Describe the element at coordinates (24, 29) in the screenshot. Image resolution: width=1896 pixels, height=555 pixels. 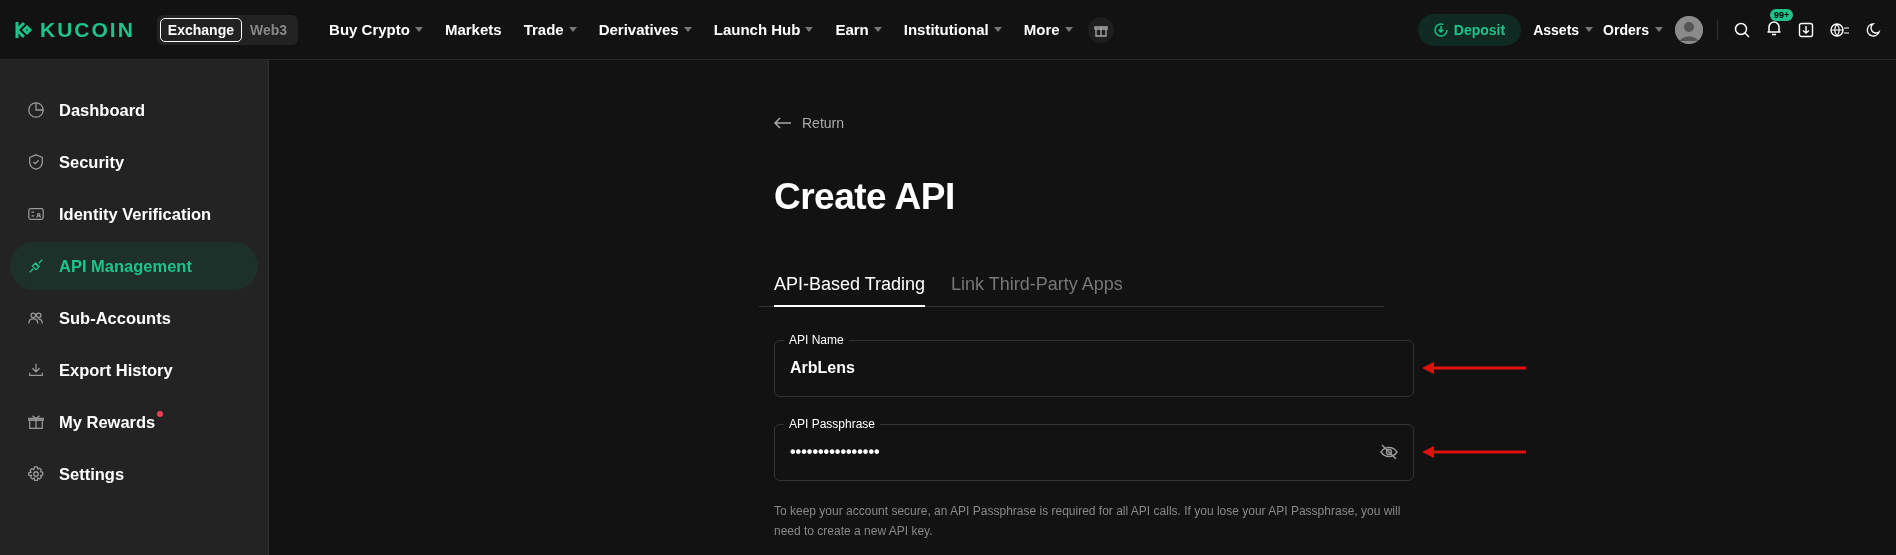
I see `logo-icon` at that location.